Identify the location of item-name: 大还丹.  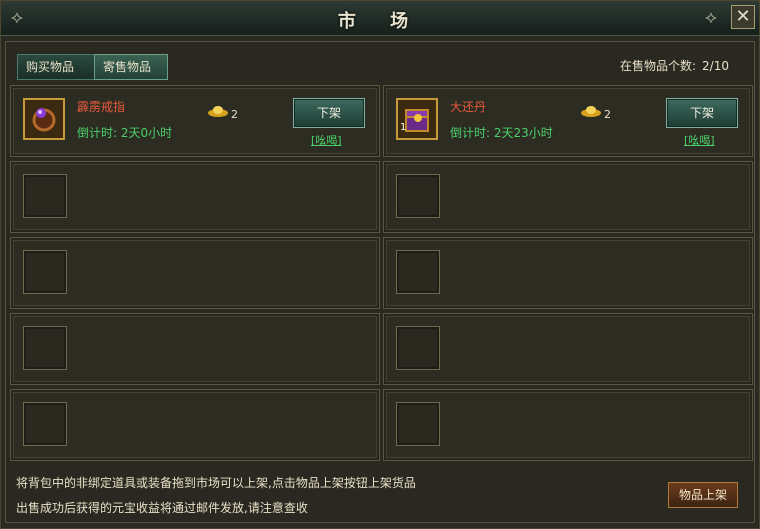
(468, 107).